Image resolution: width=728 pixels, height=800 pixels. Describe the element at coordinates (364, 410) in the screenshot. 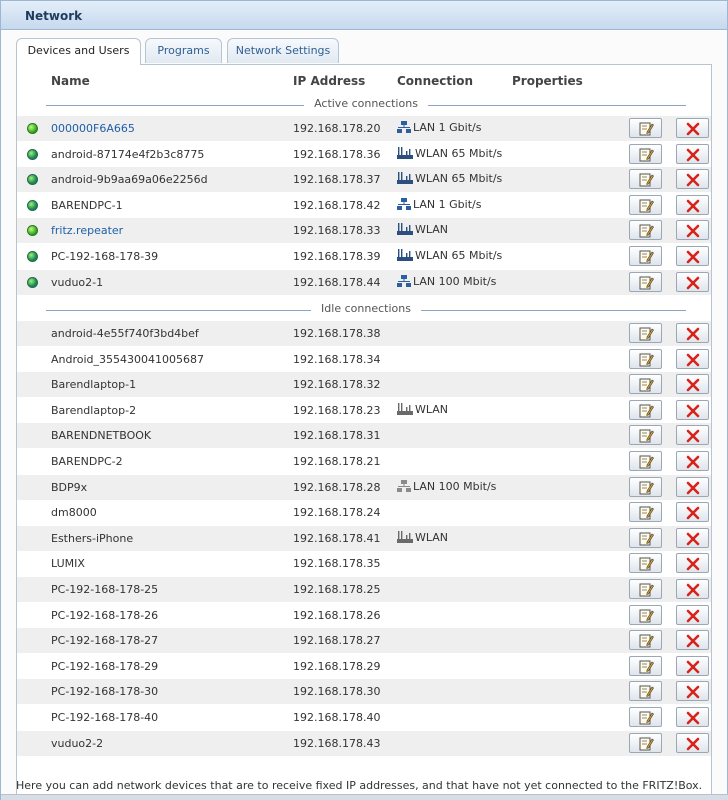

I see `device-row: Barendlaptop-2 192.168.178.23 WLAN` at that location.